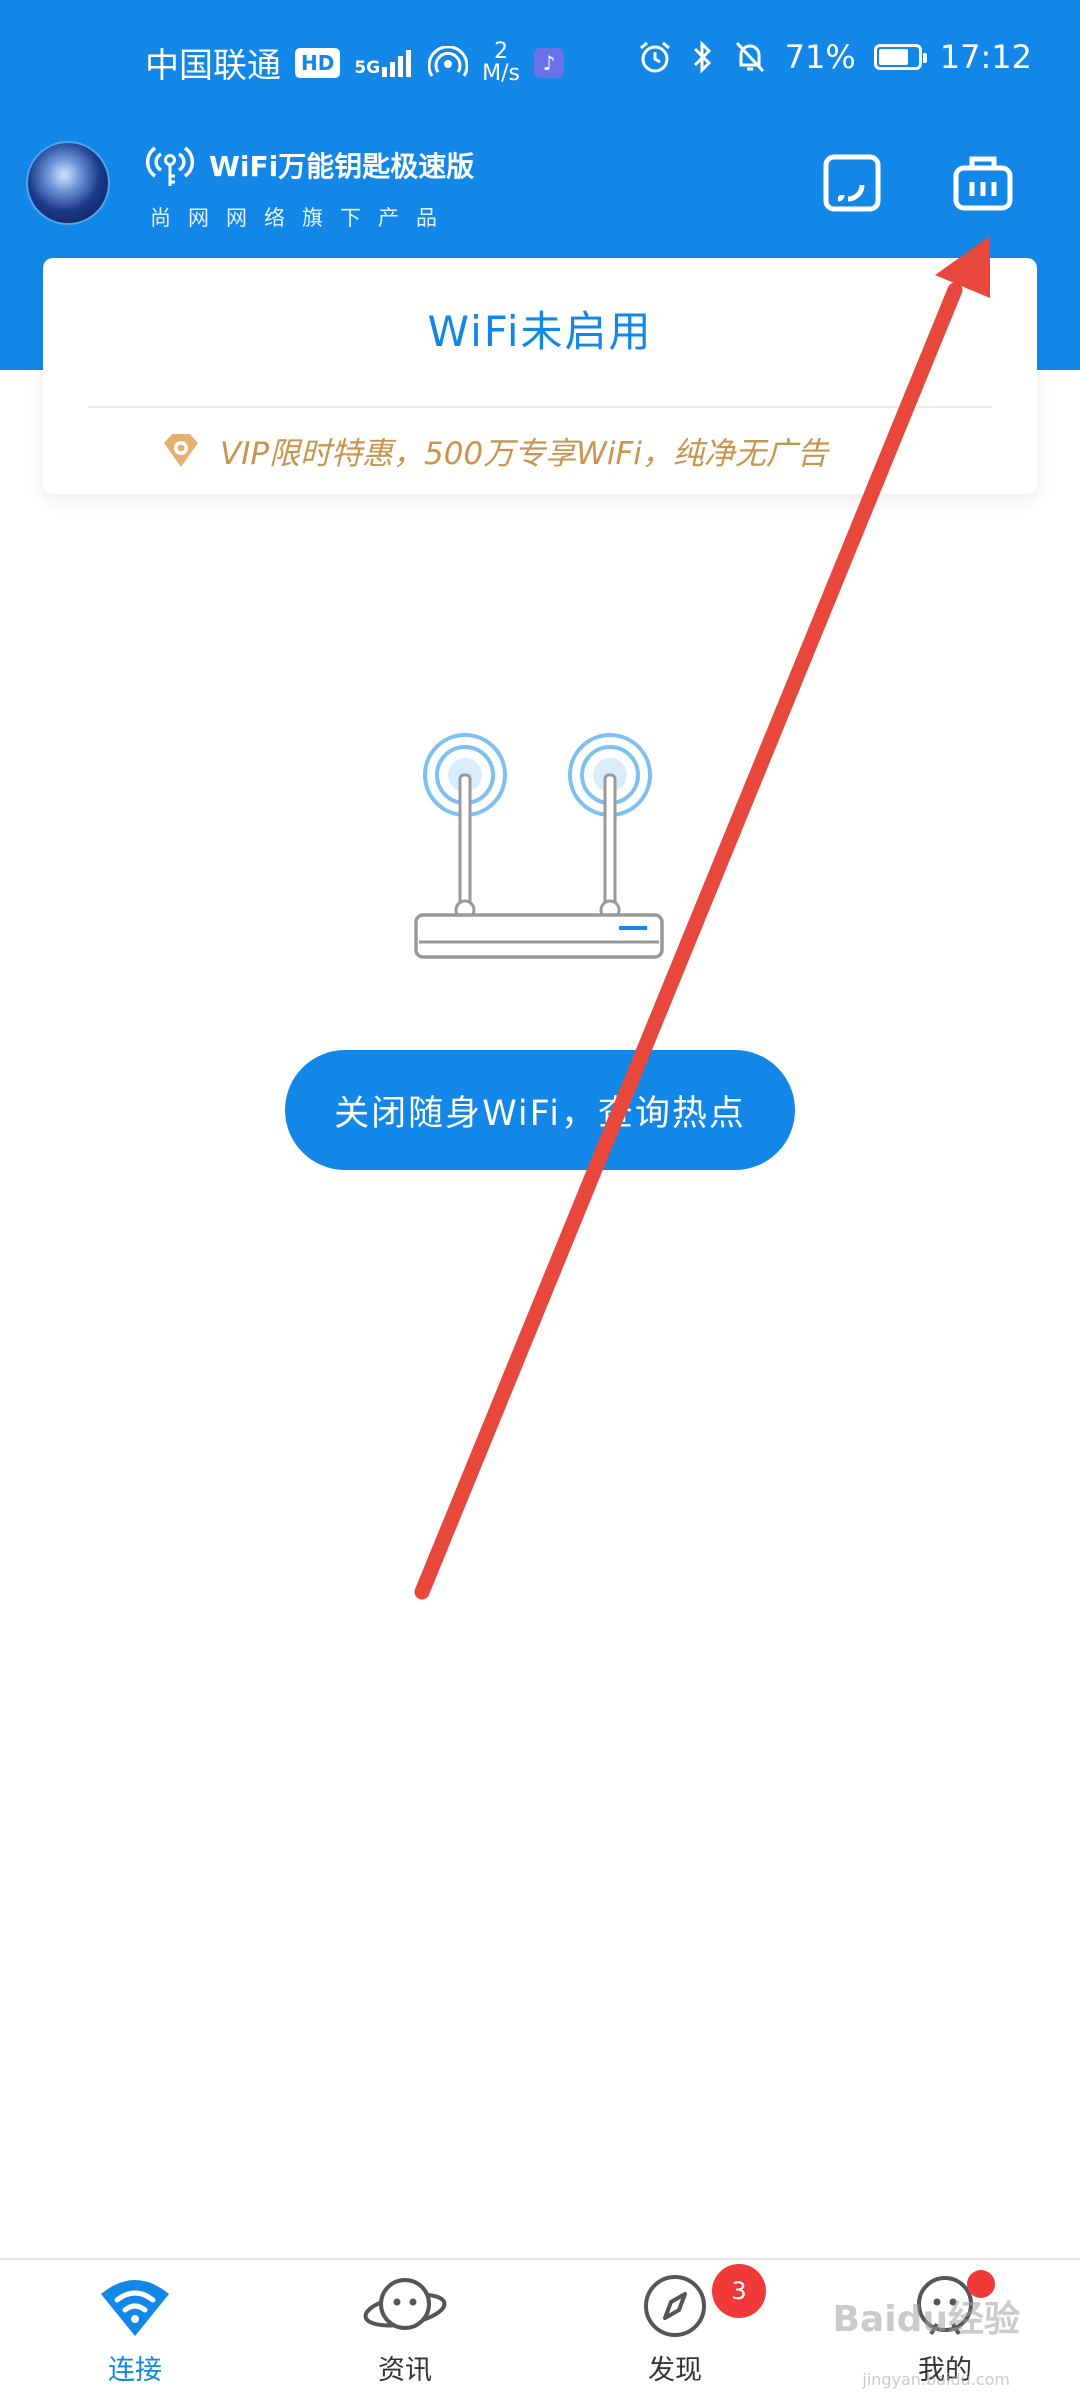 The width and height of the screenshot is (1080, 2400). Describe the element at coordinates (739, 2291) in the screenshot. I see `discover-badge: 3` at that location.